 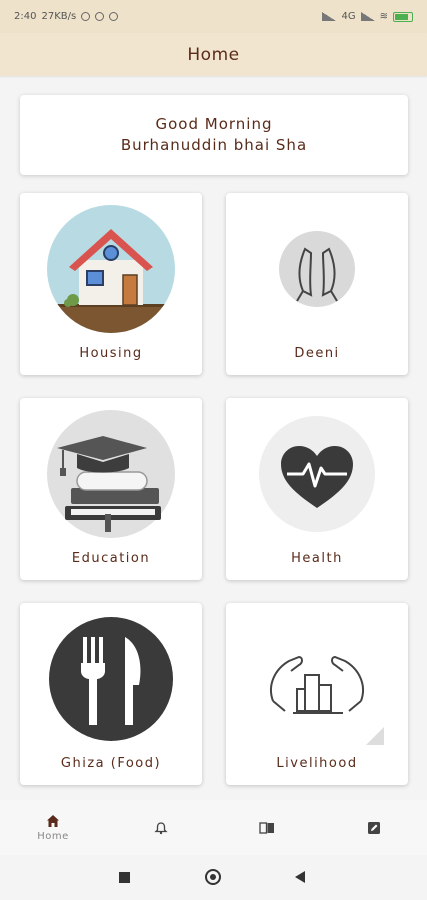 I want to click on tile-label: Ghiza (Food), so click(x=111, y=763).